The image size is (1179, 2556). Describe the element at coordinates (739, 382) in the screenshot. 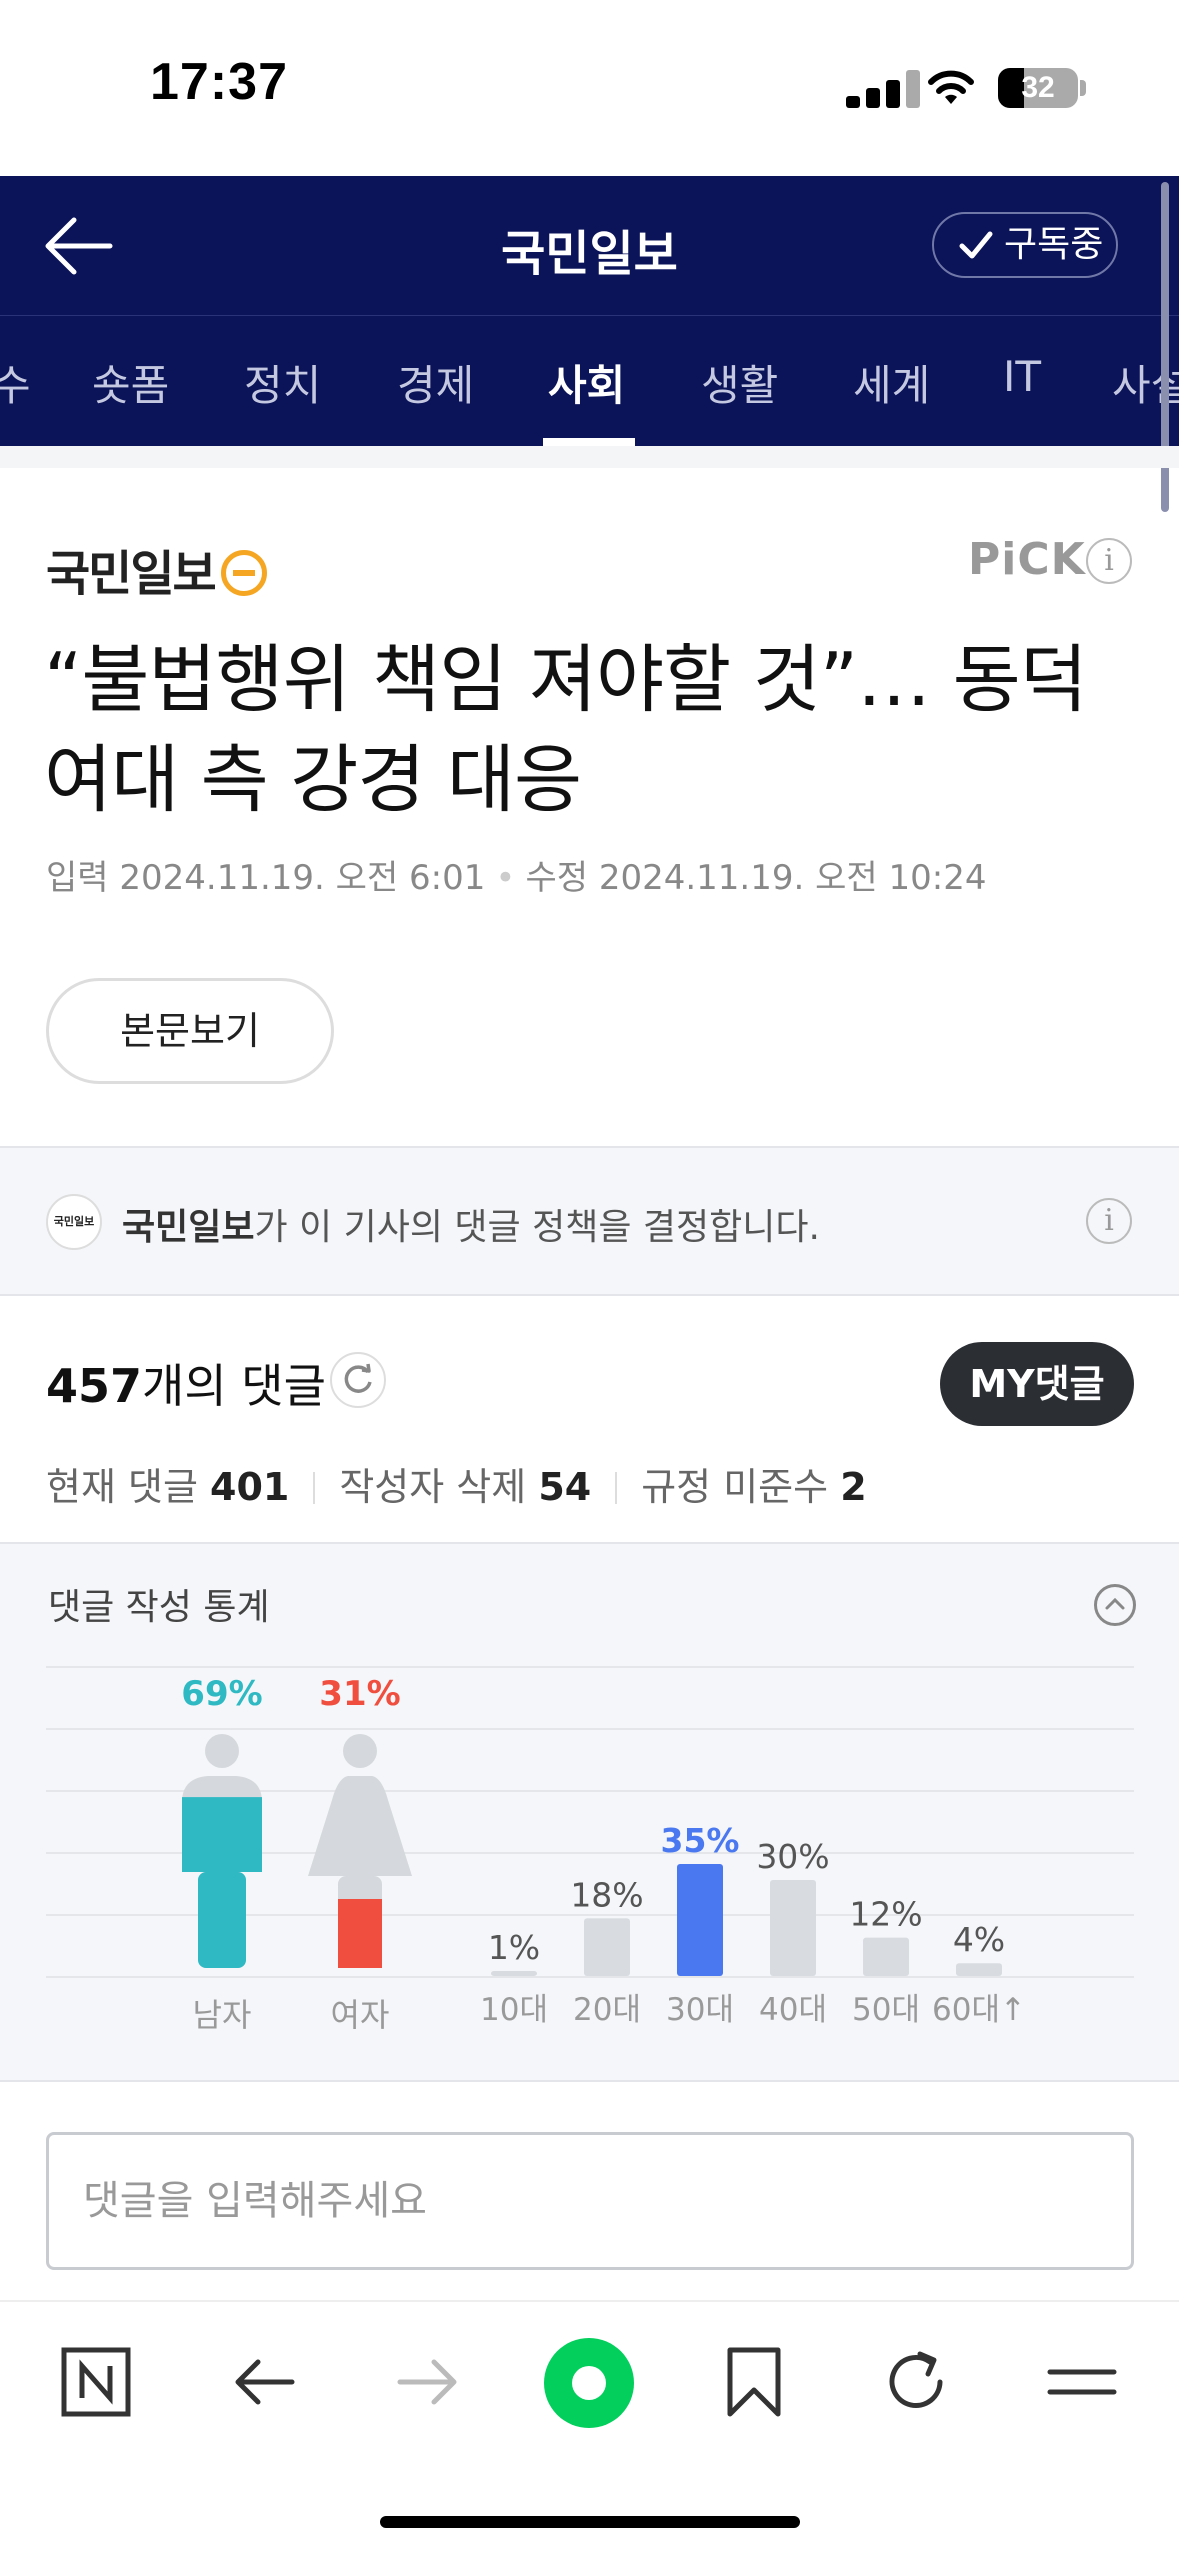

I see `tab-life: 생활` at that location.